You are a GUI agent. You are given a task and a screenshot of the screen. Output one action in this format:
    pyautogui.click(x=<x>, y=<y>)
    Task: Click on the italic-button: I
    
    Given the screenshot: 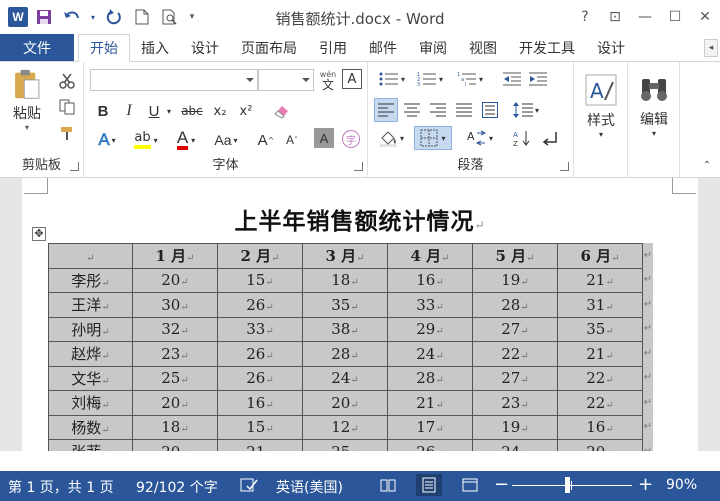 What is the action you would take?
    pyautogui.click(x=129, y=111)
    